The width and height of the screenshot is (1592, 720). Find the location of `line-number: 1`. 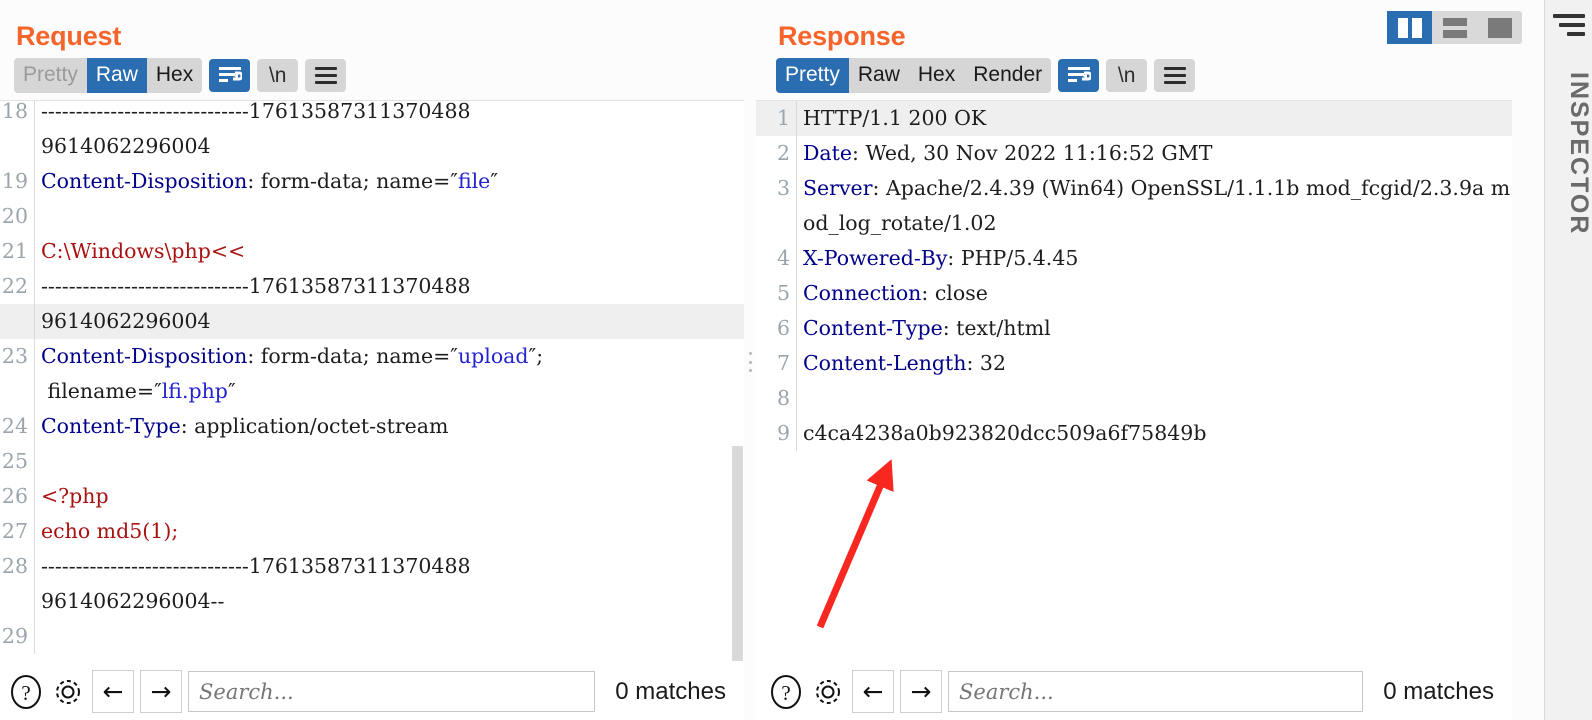

line-number: 1 is located at coordinates (783, 117).